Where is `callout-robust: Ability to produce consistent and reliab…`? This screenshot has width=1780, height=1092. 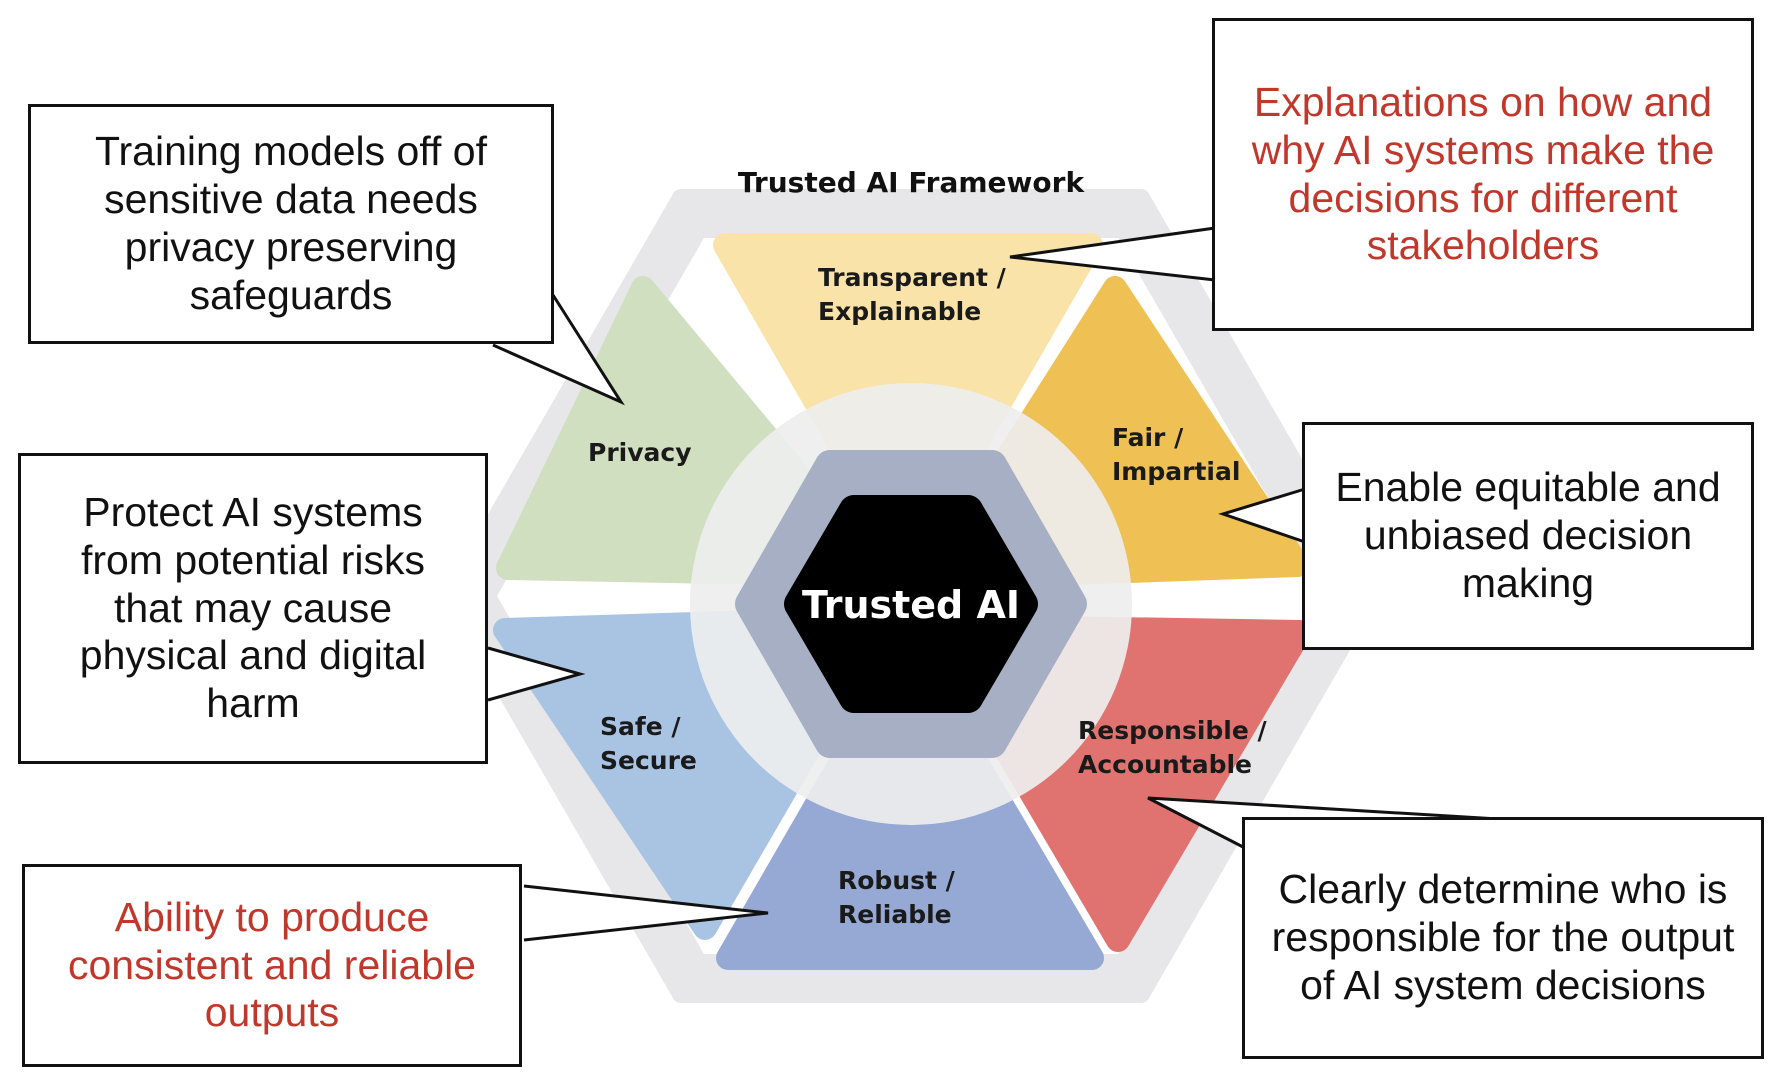
callout-robust: Ability to produce consistent and reliab… is located at coordinates (272, 965).